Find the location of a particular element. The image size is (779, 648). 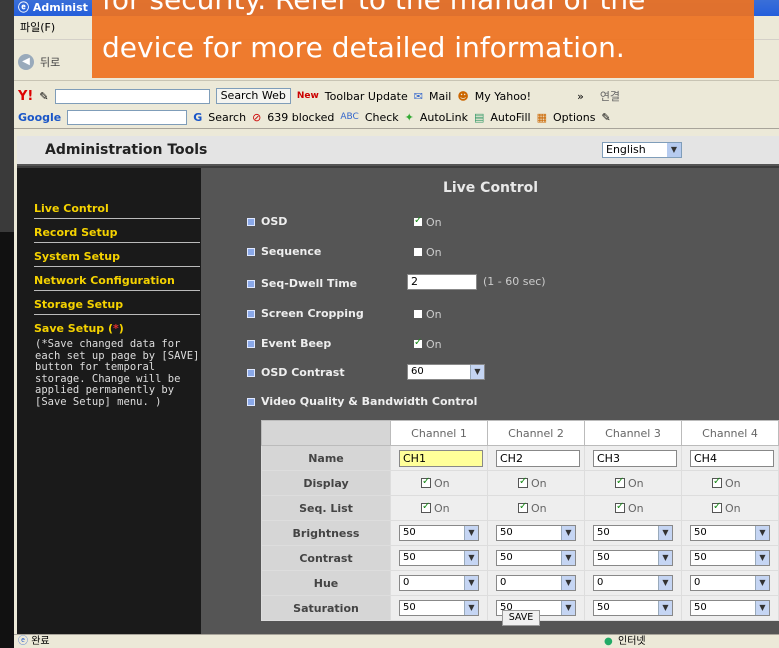

table-header-row: Channel 1 Channel 2 Channel 3 Channel 4 is located at coordinates (520, 433).